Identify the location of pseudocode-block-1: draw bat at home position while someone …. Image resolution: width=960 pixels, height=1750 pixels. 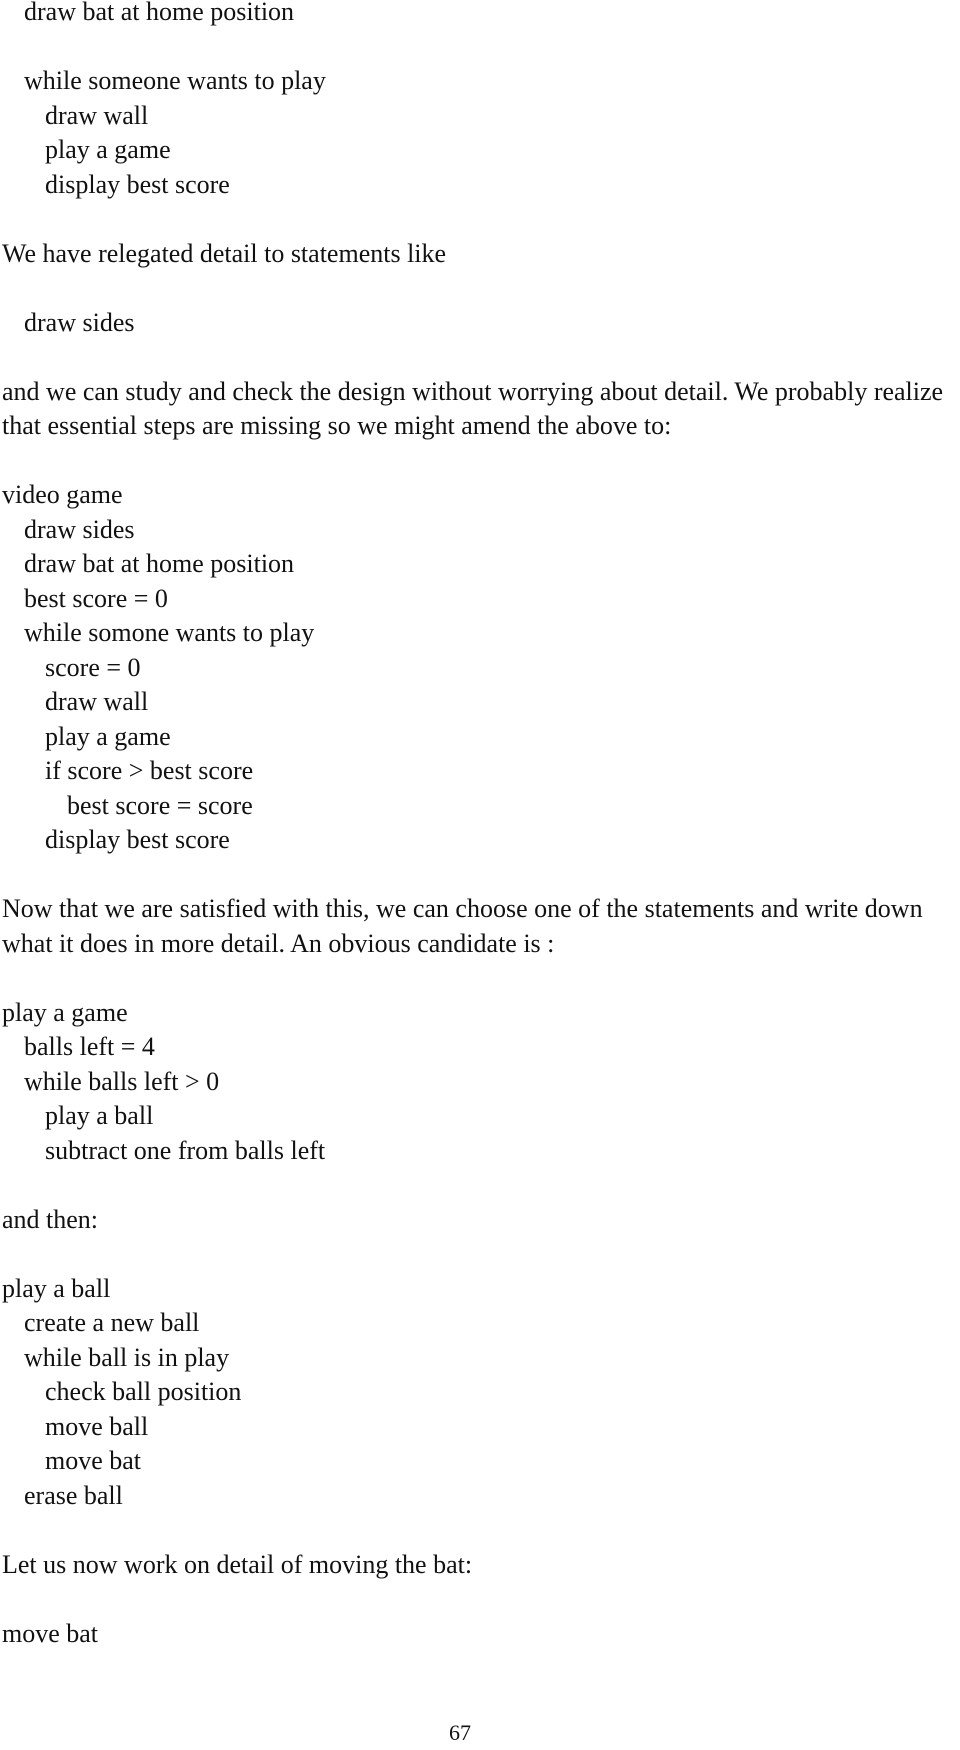
(480, 101).